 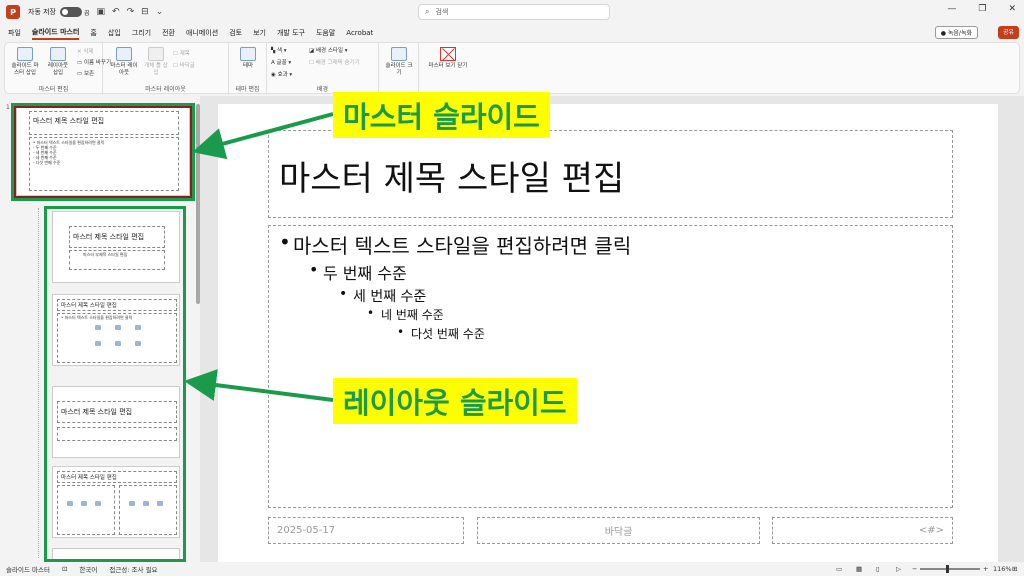 I want to click on hide-bg-checkbox: ☐ 배경 그래픽 숨기기, so click(x=334, y=62).